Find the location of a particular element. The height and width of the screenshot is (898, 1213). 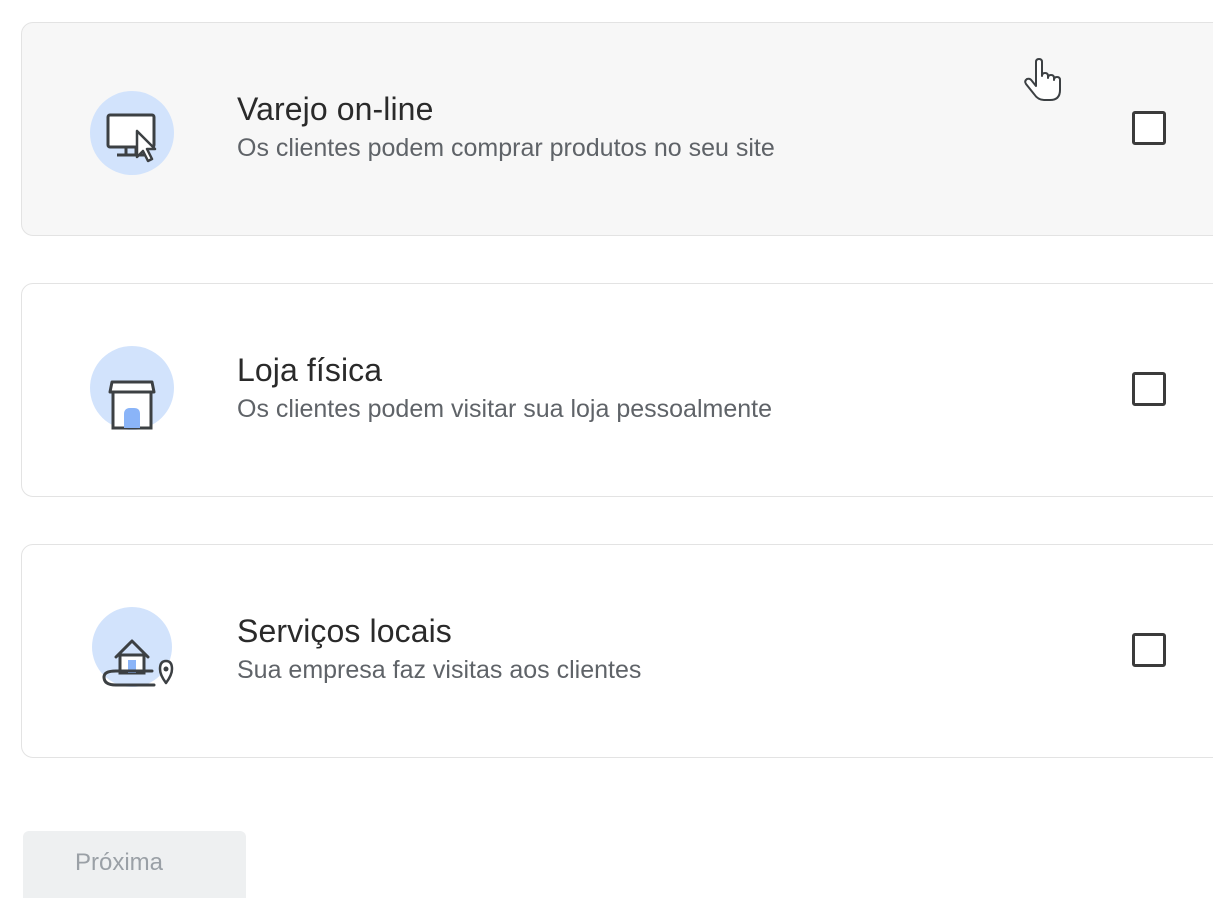

option-checkbox-physical-store is located at coordinates (1149, 389).